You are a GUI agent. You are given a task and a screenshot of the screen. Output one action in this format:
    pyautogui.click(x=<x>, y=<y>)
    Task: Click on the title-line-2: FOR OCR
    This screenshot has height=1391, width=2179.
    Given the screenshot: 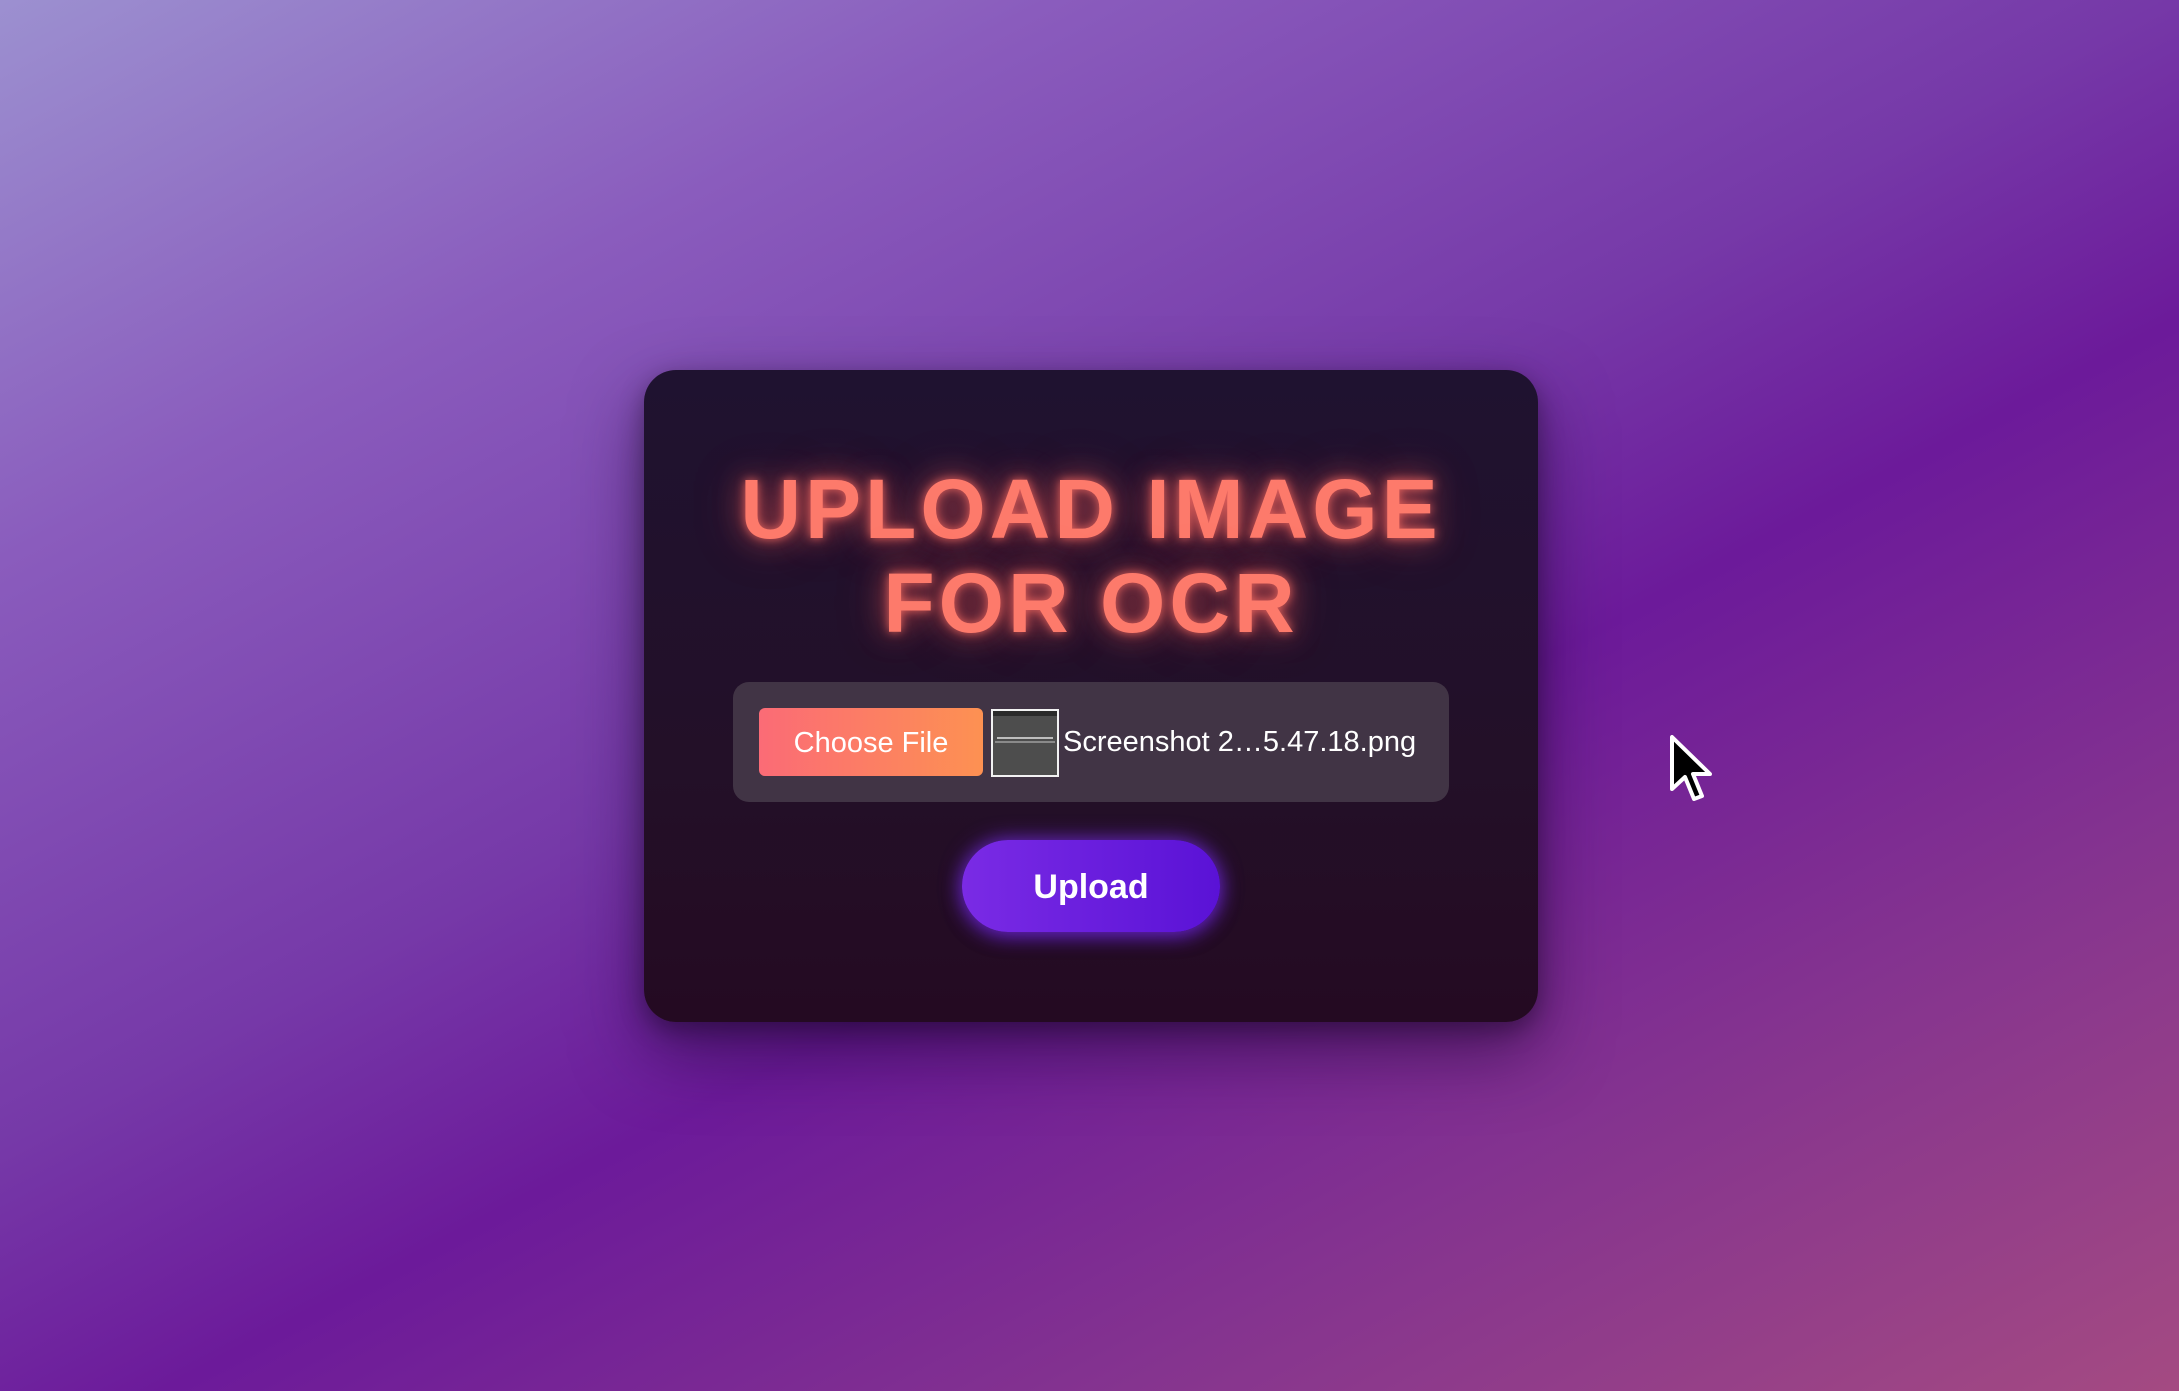 What is the action you would take?
    pyautogui.click(x=1091, y=603)
    